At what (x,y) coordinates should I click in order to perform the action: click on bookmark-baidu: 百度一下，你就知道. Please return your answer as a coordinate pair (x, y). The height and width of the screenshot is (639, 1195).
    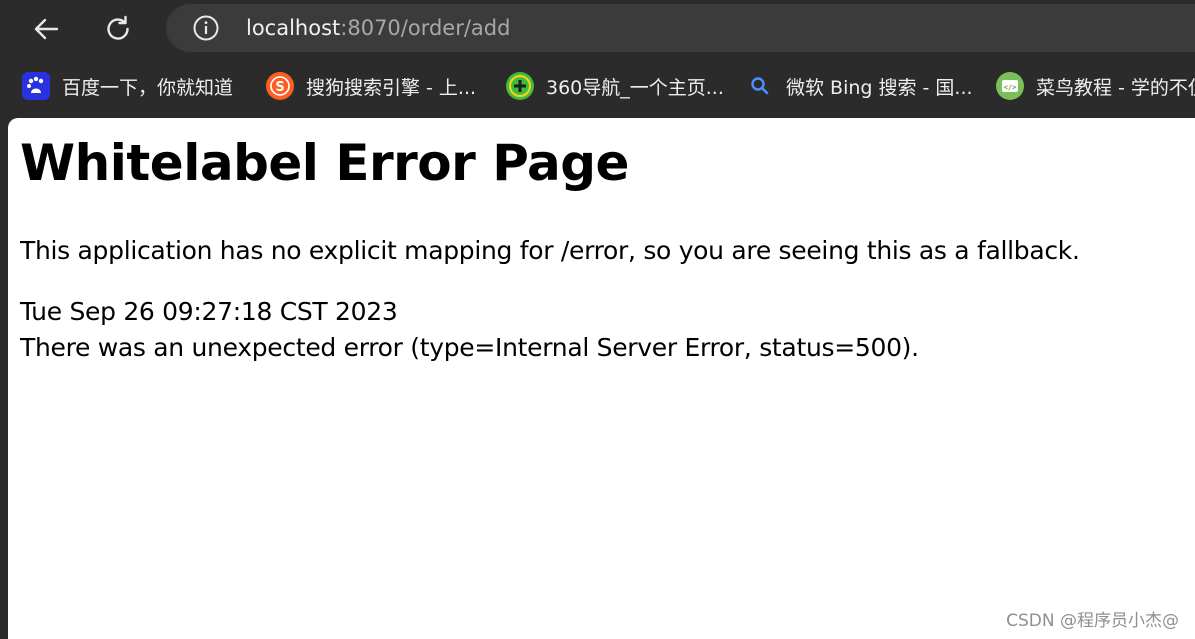
    Looking at the image, I should click on (127, 86).